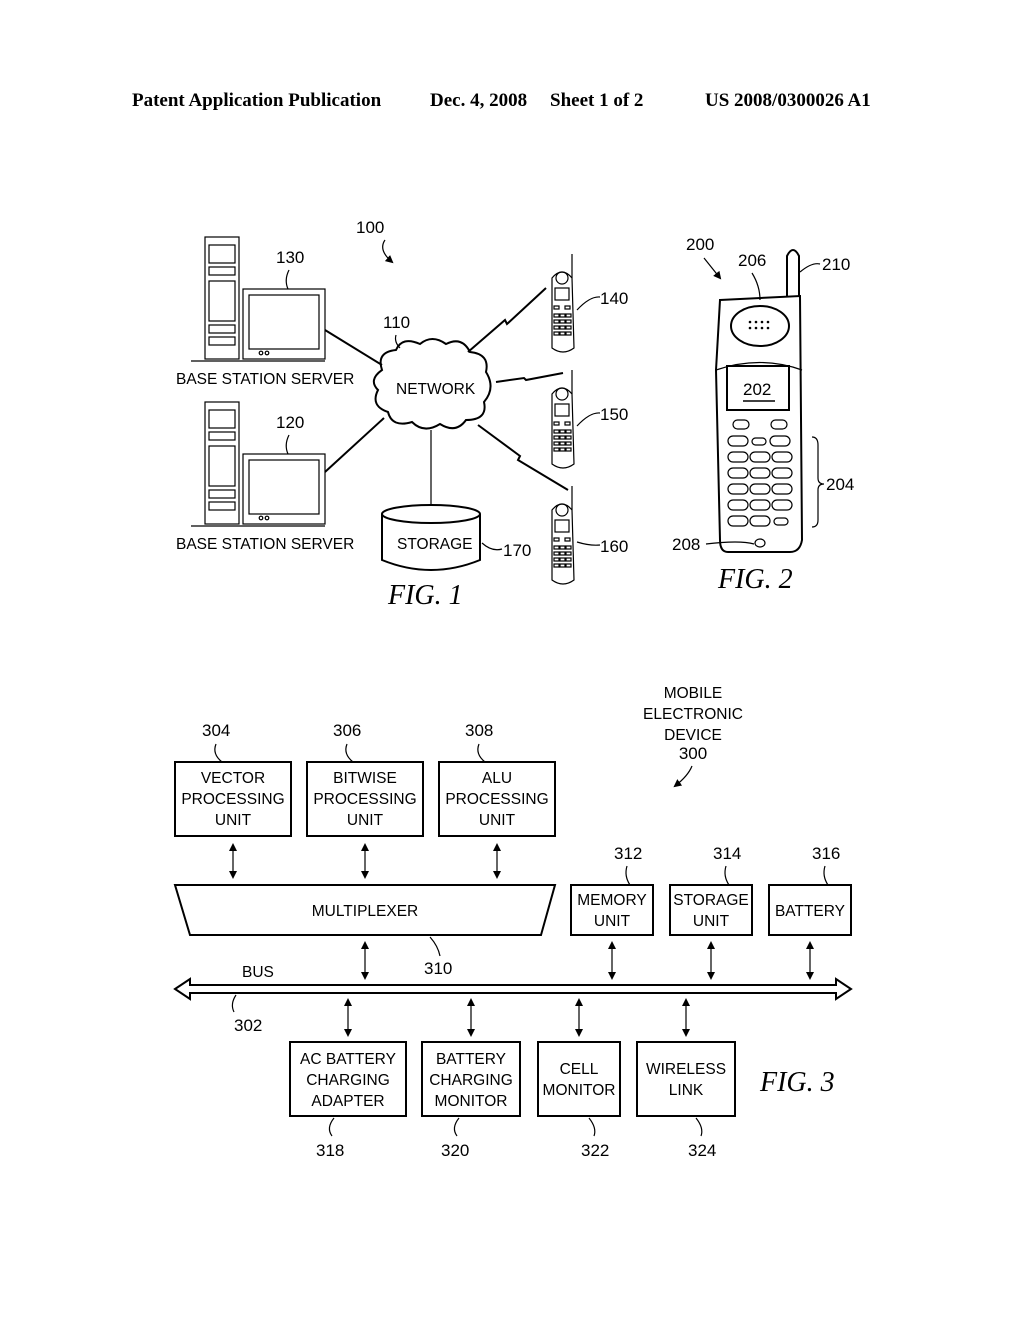  Describe the element at coordinates (248, 1025) in the screenshot. I see `ref-302: 302` at that location.